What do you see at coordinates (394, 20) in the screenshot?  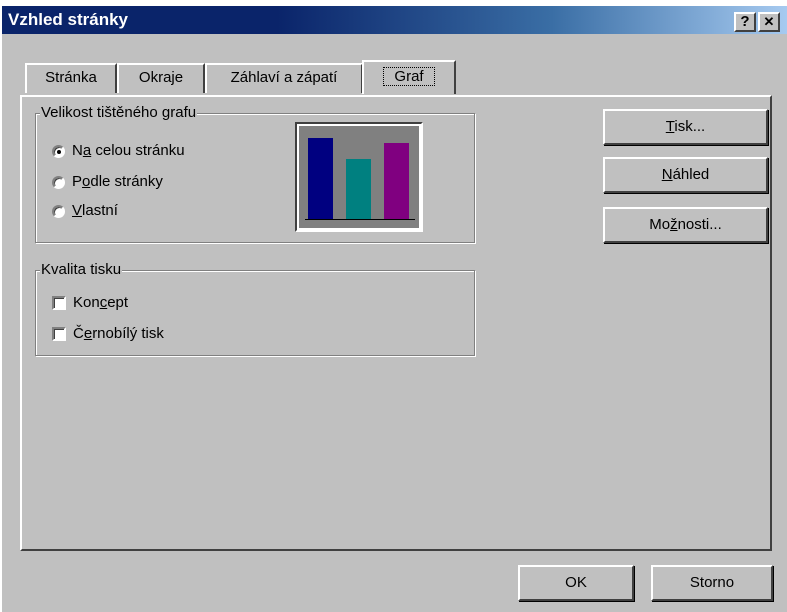 I see `title-bar: Vzhled stránky` at bounding box center [394, 20].